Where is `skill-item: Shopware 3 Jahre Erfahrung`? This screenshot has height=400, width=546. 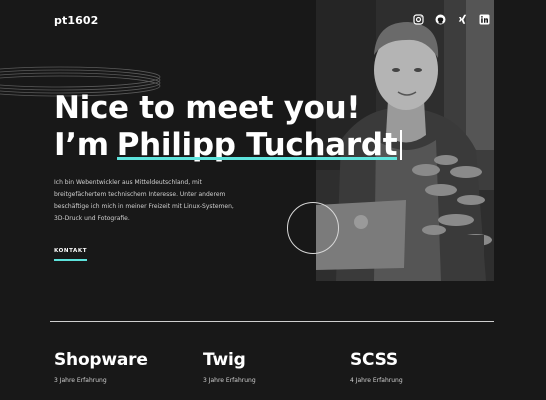 skill-item: Shopware 3 Jahre Erfahrung is located at coordinates (101, 367).